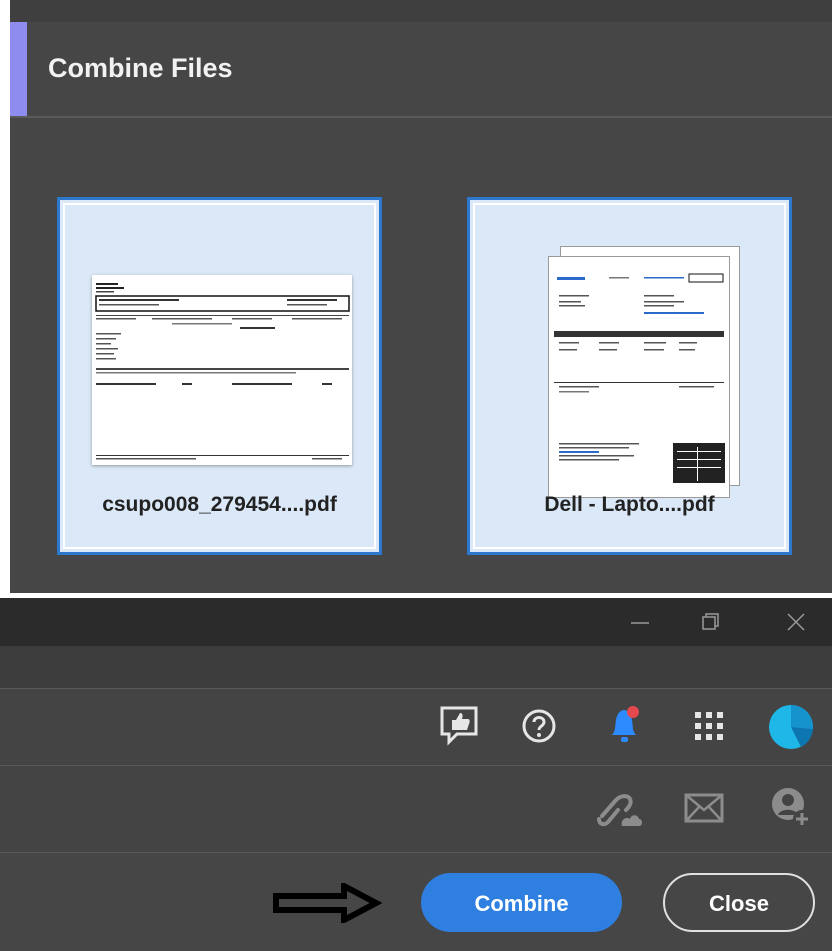 The width and height of the screenshot is (832, 951). I want to click on document-preview-icon, so click(222, 371).